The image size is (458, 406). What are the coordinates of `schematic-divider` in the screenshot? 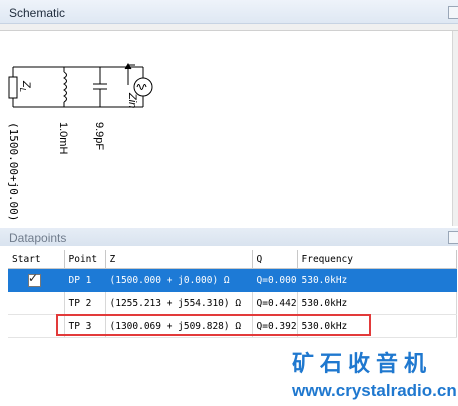 It's located at (229, 27).